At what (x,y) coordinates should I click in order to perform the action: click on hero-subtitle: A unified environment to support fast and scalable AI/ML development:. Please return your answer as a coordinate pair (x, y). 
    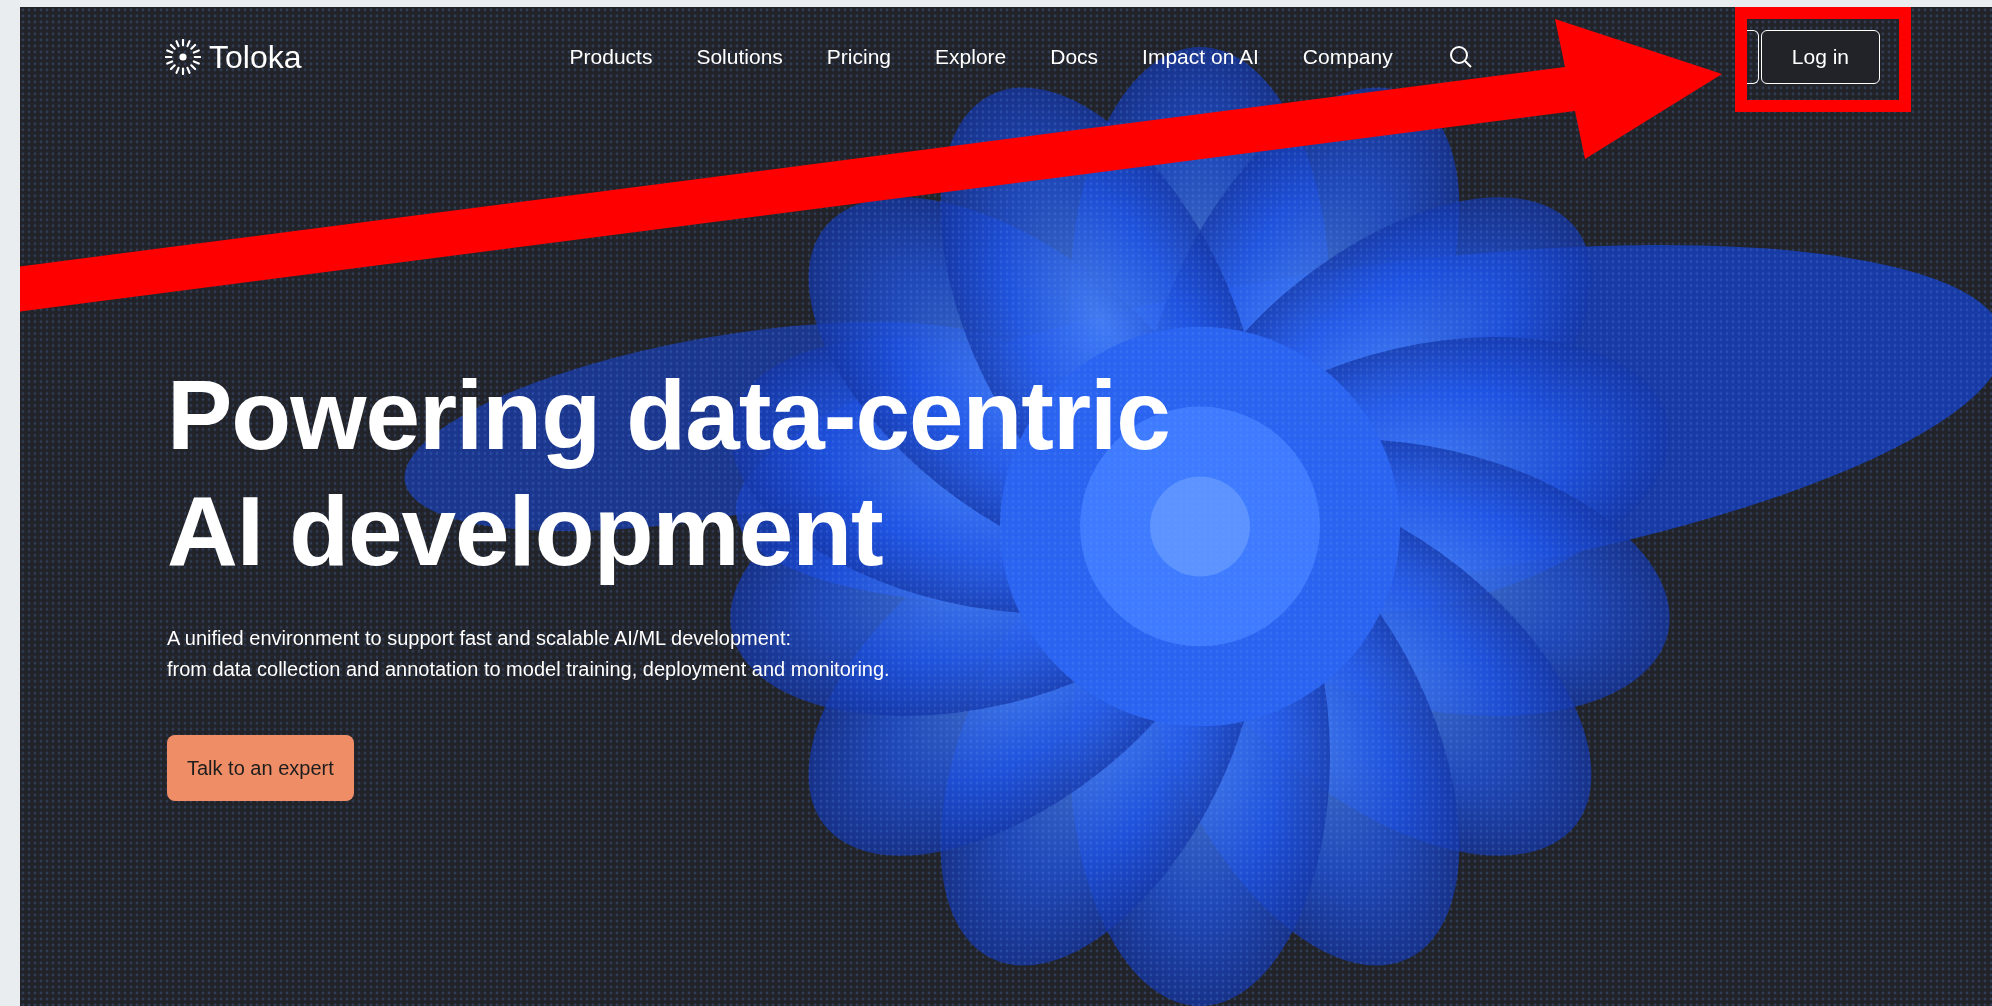
    Looking at the image, I should click on (480, 638).